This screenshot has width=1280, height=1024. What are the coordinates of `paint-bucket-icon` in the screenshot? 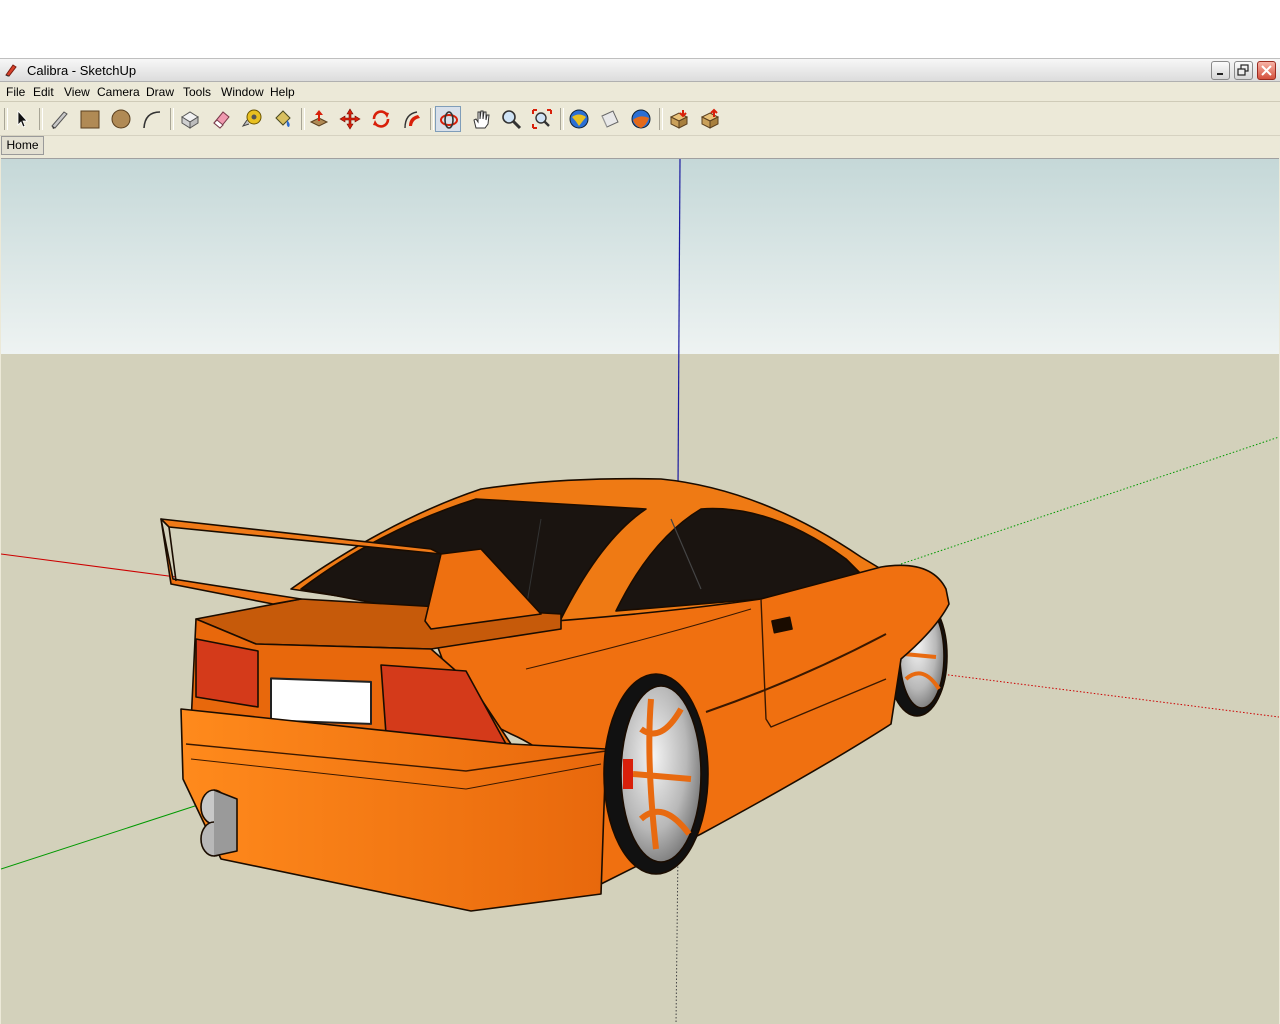 It's located at (283, 118).